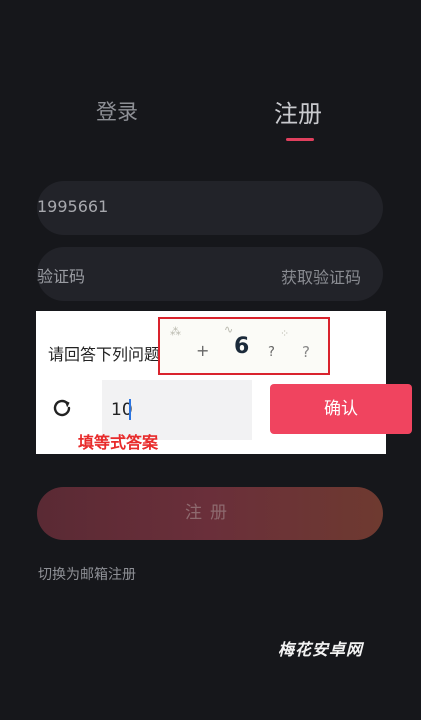  What do you see at coordinates (298, 111) in the screenshot?
I see `tab-register: 注册` at bounding box center [298, 111].